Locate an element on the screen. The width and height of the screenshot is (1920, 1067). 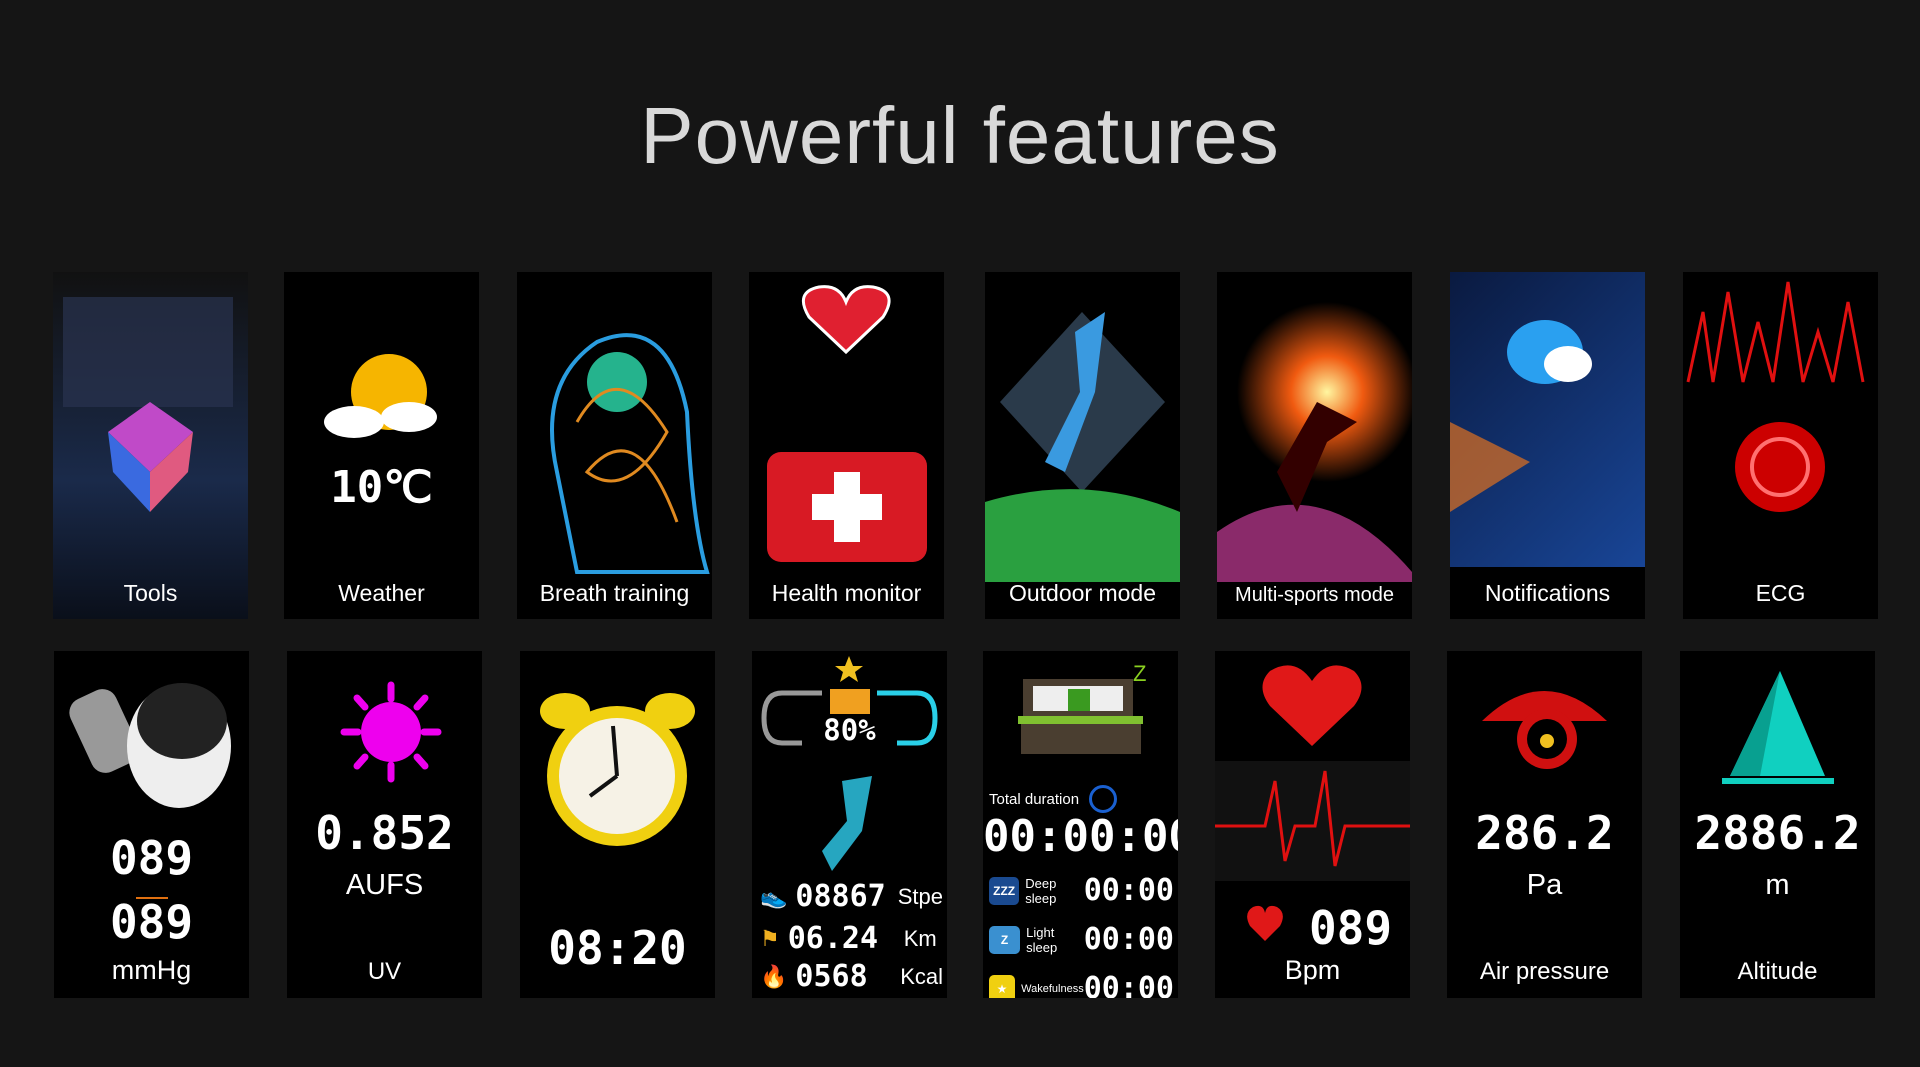
feature-tools: Tools is located at coordinates (150, 445).